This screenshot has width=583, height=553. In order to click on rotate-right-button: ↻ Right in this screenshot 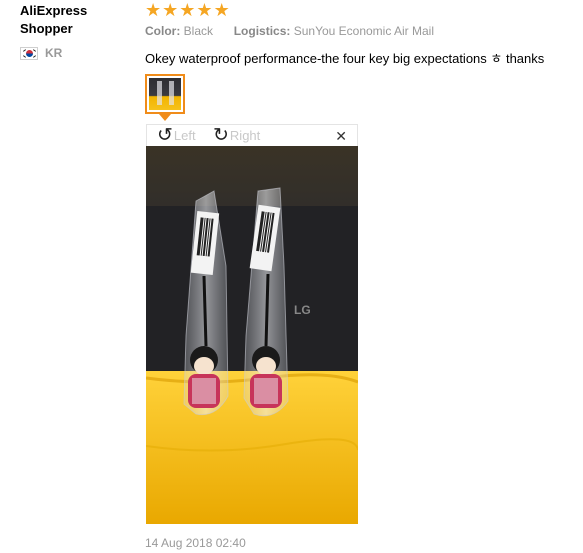, I will do `click(236, 135)`.